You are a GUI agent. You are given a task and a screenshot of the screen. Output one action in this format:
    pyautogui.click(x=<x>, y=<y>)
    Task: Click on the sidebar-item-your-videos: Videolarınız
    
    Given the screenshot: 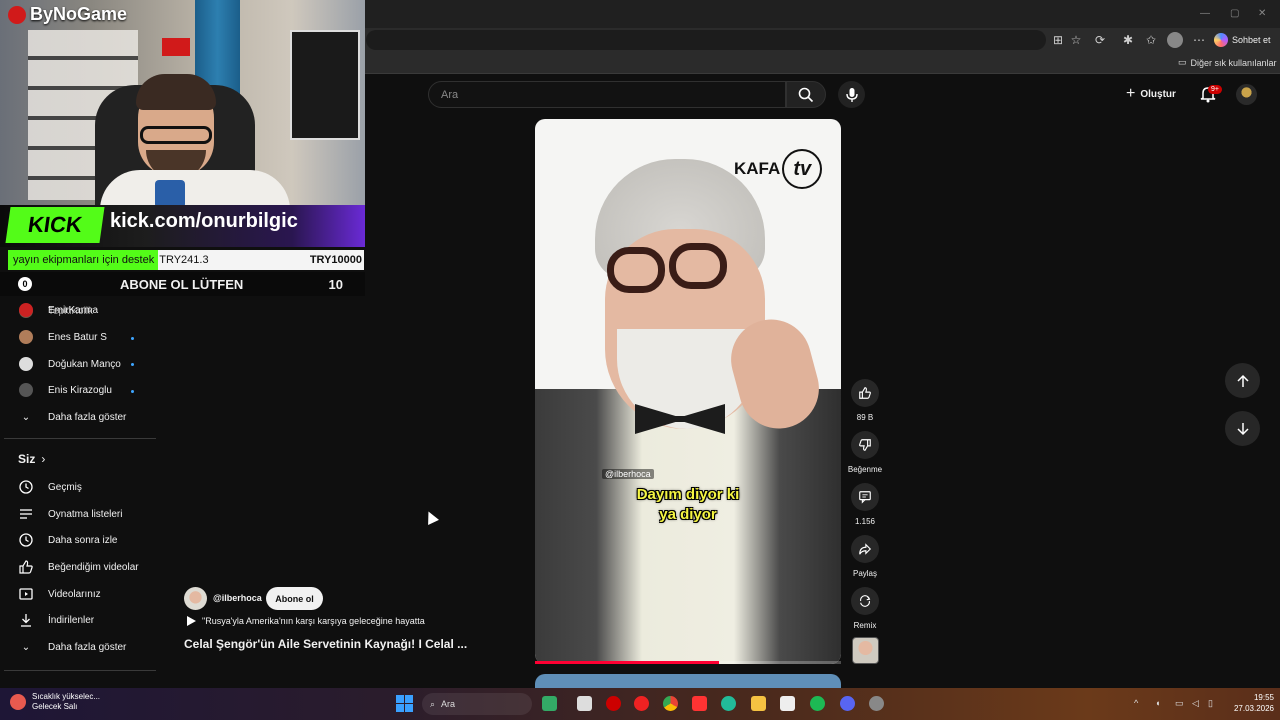 What is the action you would take?
    pyautogui.click(x=59, y=594)
    